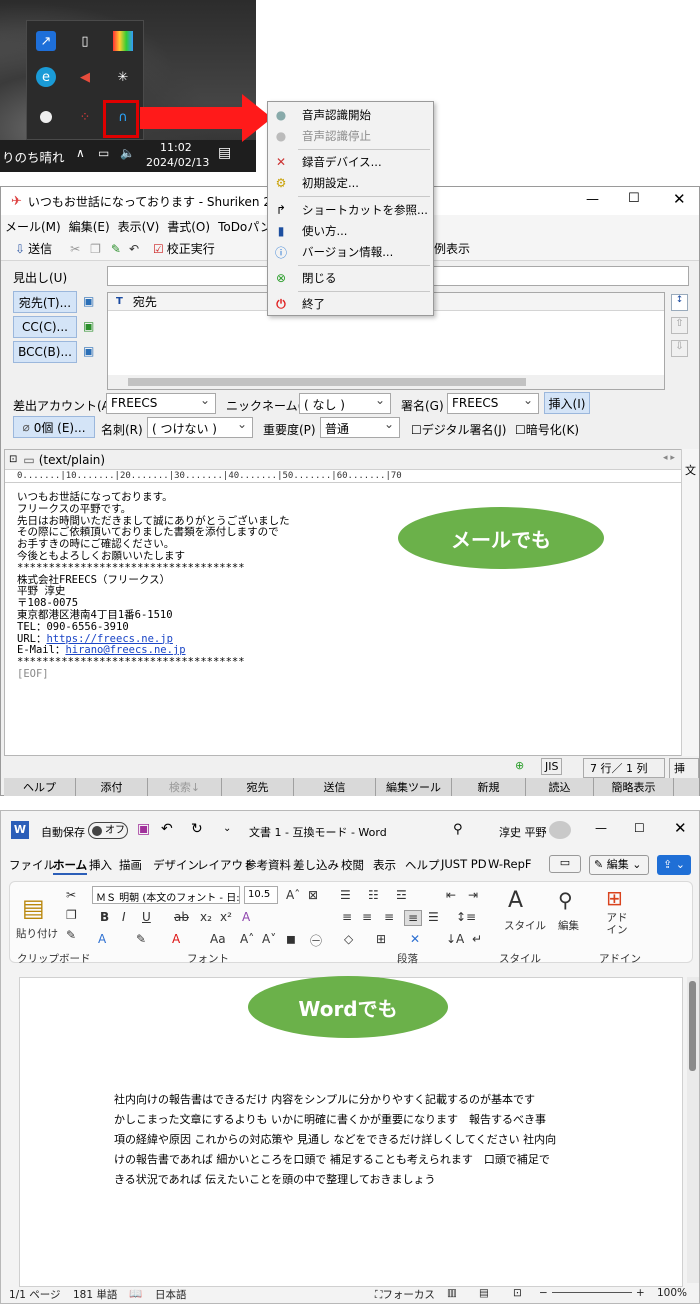 The image size is (700, 1304). What do you see at coordinates (367, 917) in the screenshot?
I see `align-center-icon: ≡` at bounding box center [367, 917].